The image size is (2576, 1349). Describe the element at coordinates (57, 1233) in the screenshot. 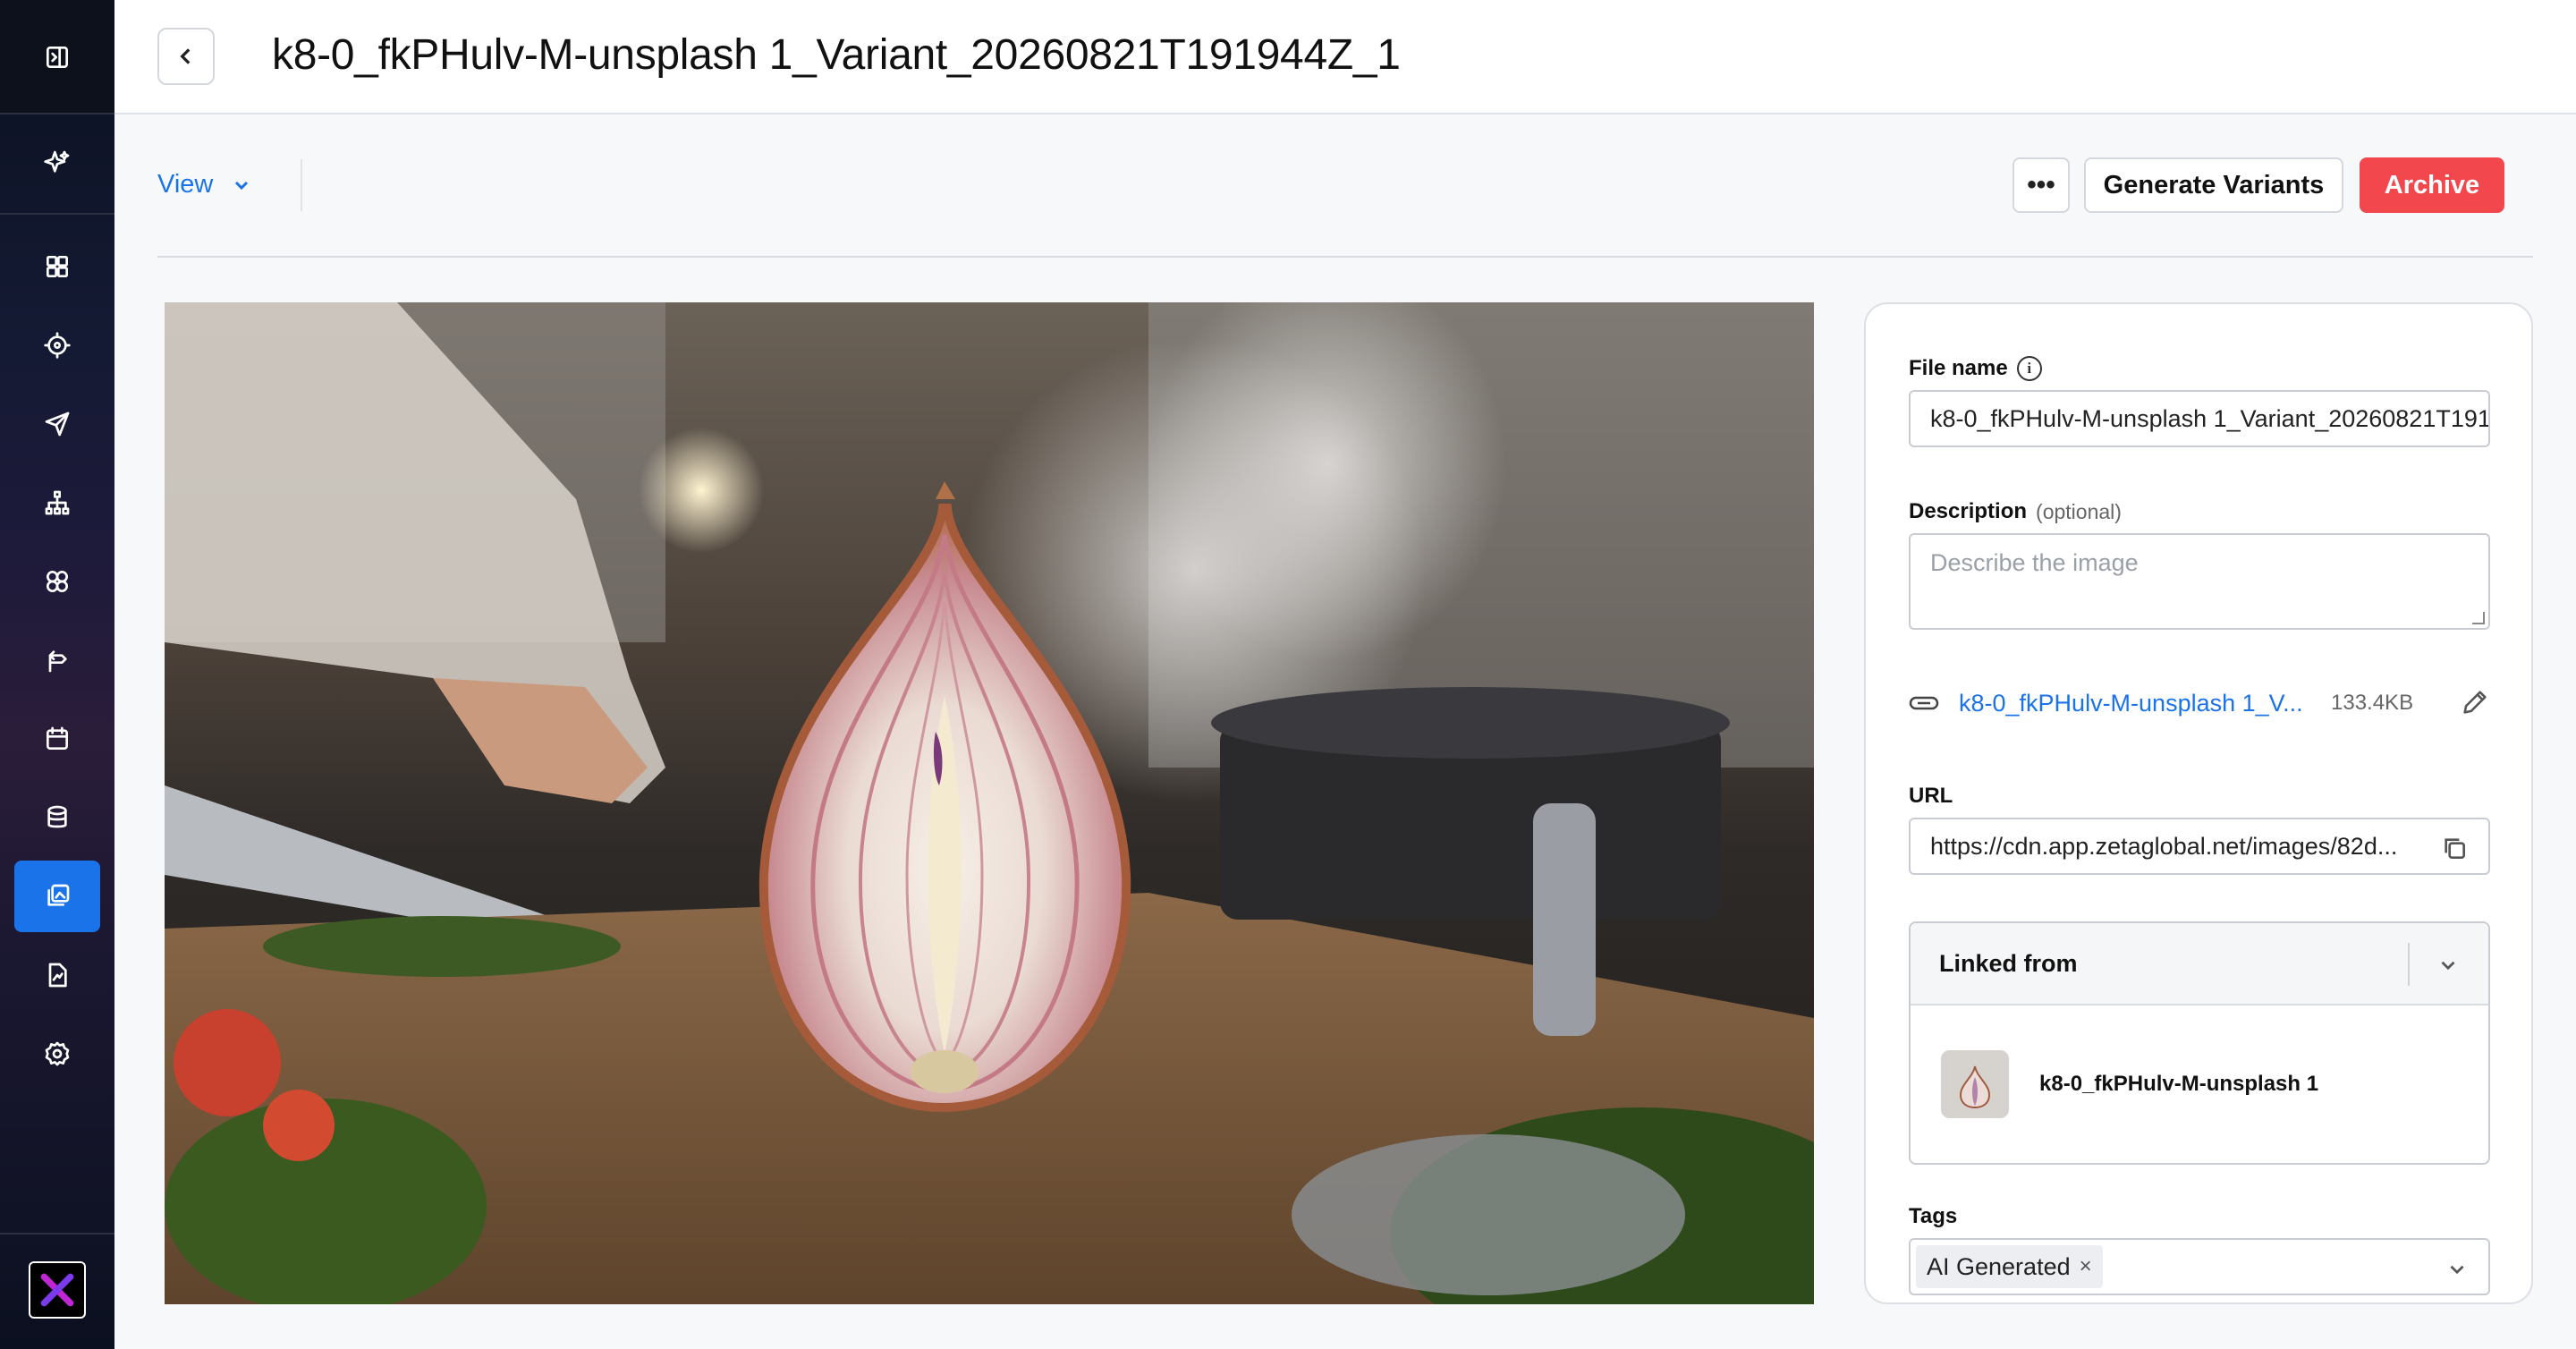

I see `sidebar-bottom-divider` at that location.